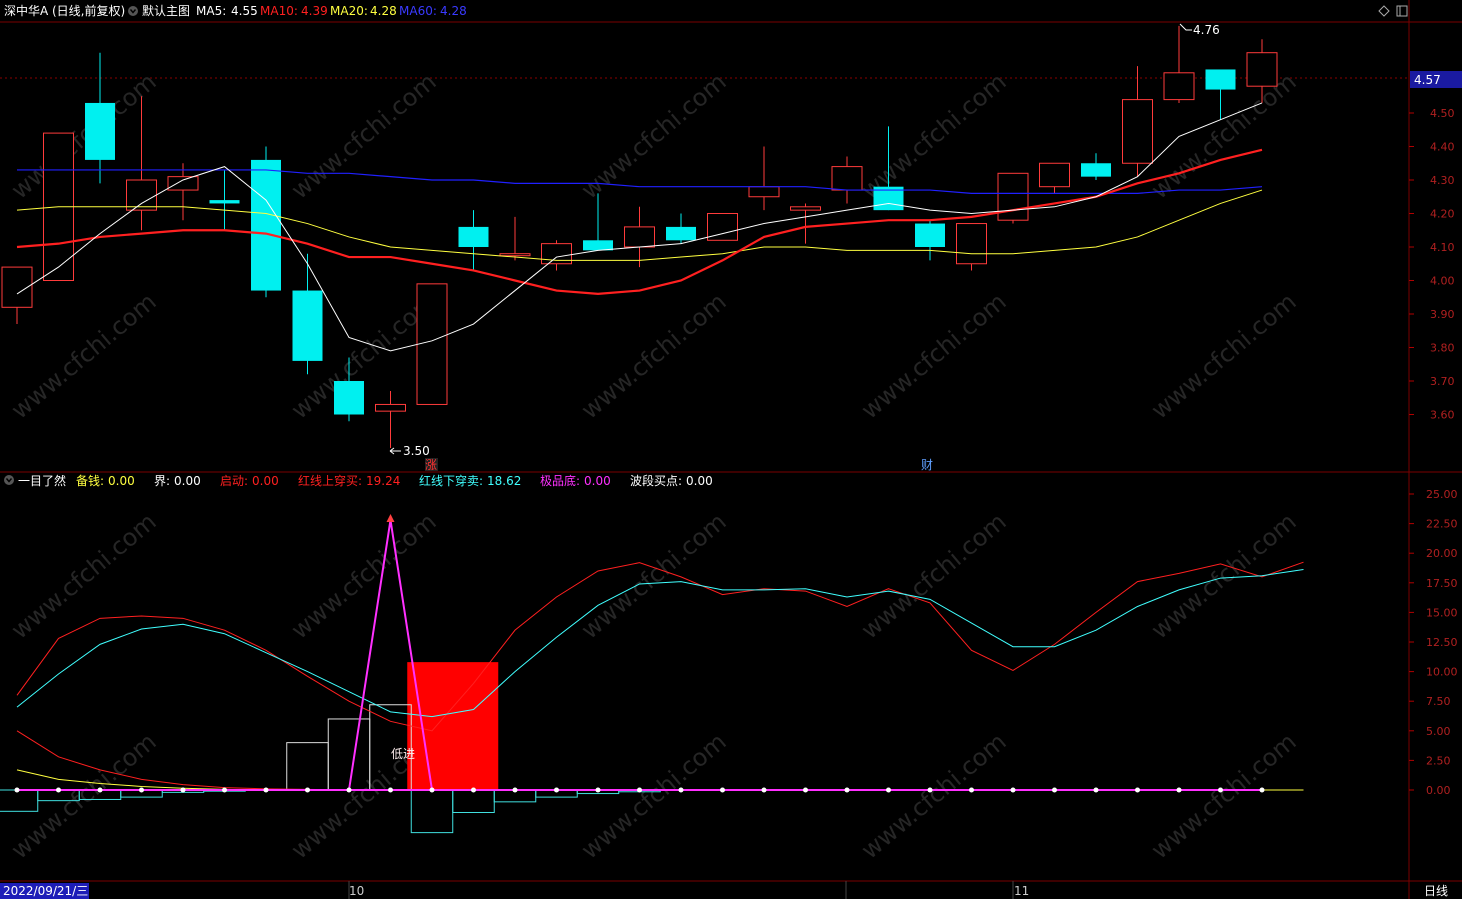 This screenshot has height=899, width=1462. Describe the element at coordinates (1442, 642) in the screenshot. I see `indicator-tick-label: 12.50` at that location.